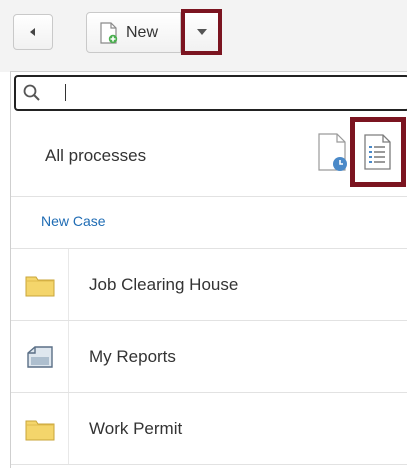  What do you see at coordinates (132, 356) in the screenshot?
I see `list-item-label: My Reports` at bounding box center [132, 356].